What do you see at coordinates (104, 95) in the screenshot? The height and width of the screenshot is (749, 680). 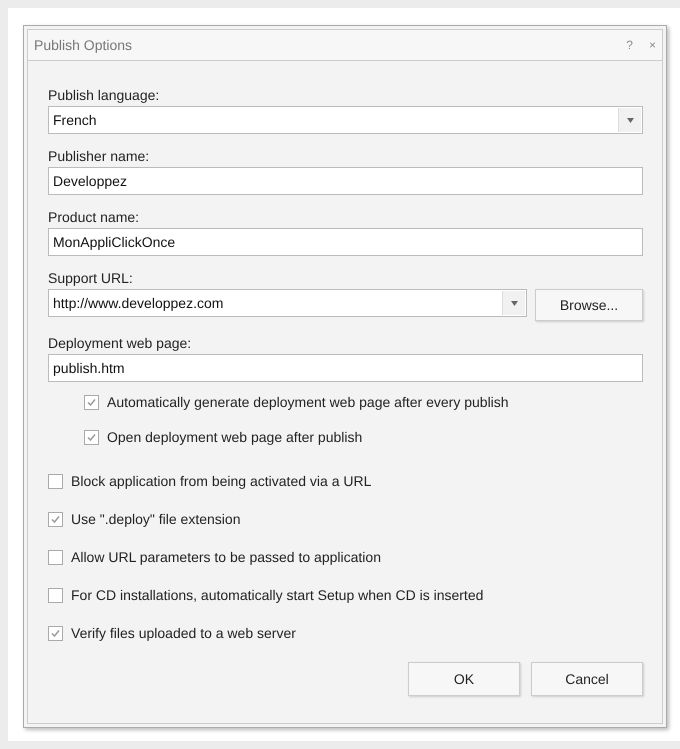 I see `field-label: Publish language:` at bounding box center [104, 95].